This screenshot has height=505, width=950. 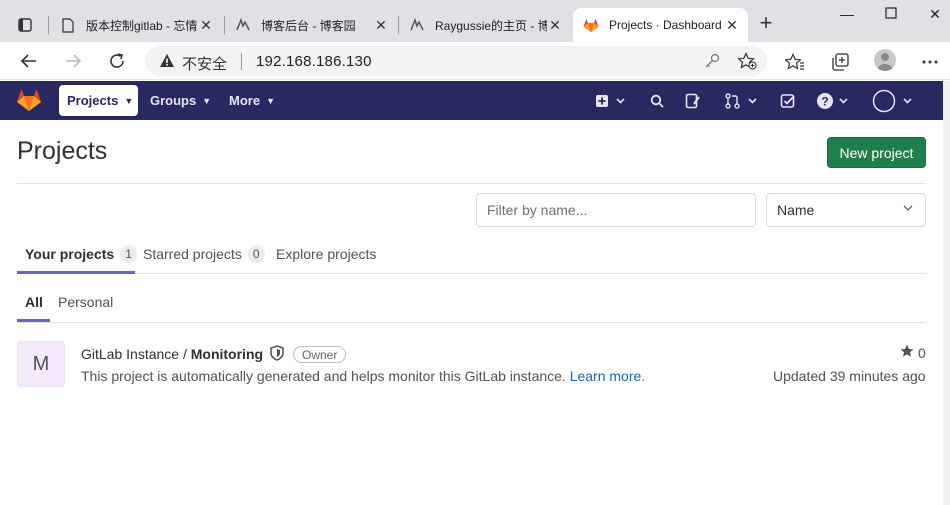 What do you see at coordinates (192, 254) in the screenshot?
I see `tab-label: Starred projects` at bounding box center [192, 254].